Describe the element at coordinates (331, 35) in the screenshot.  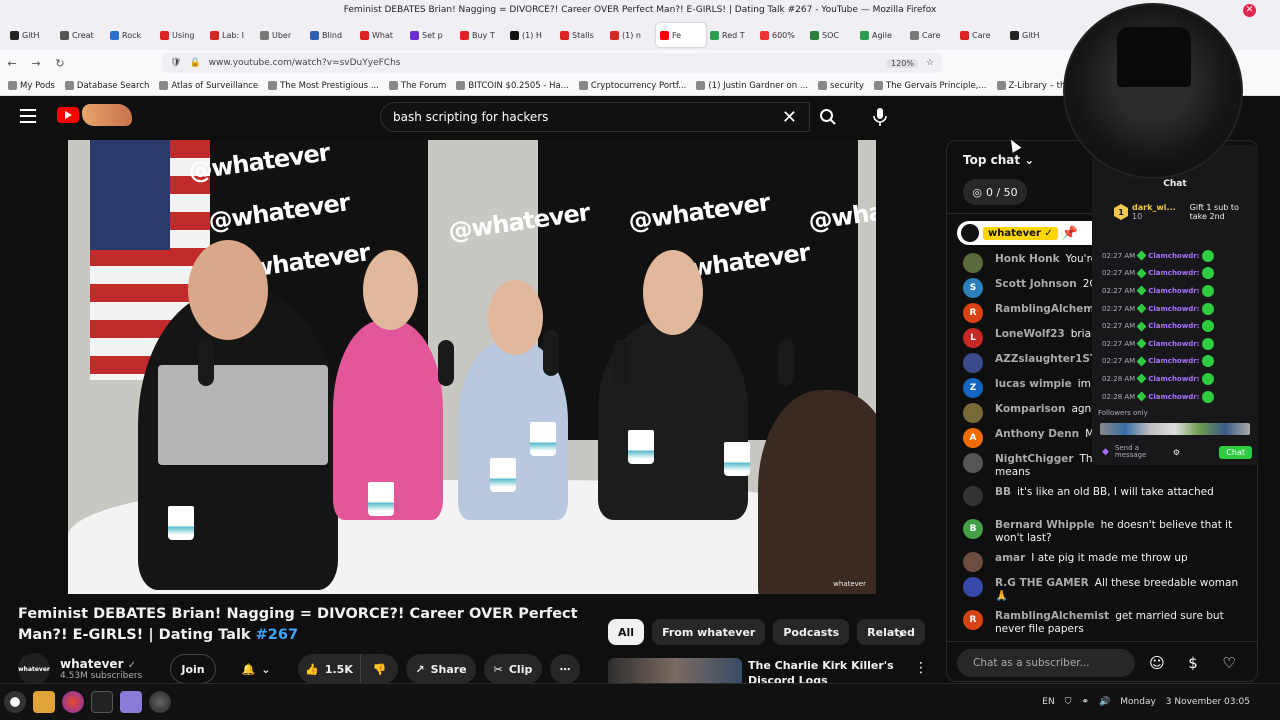
I see `browser-tab: Blind` at that location.